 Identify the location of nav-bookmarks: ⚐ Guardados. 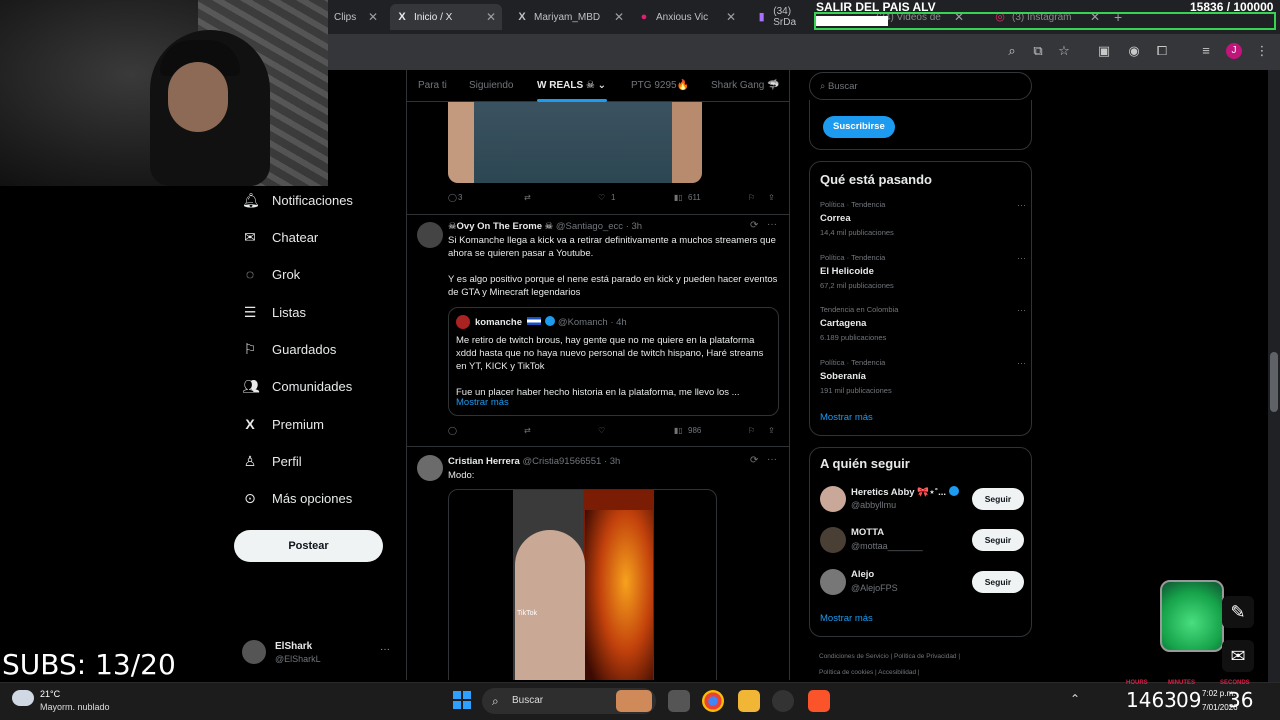
(289, 349).